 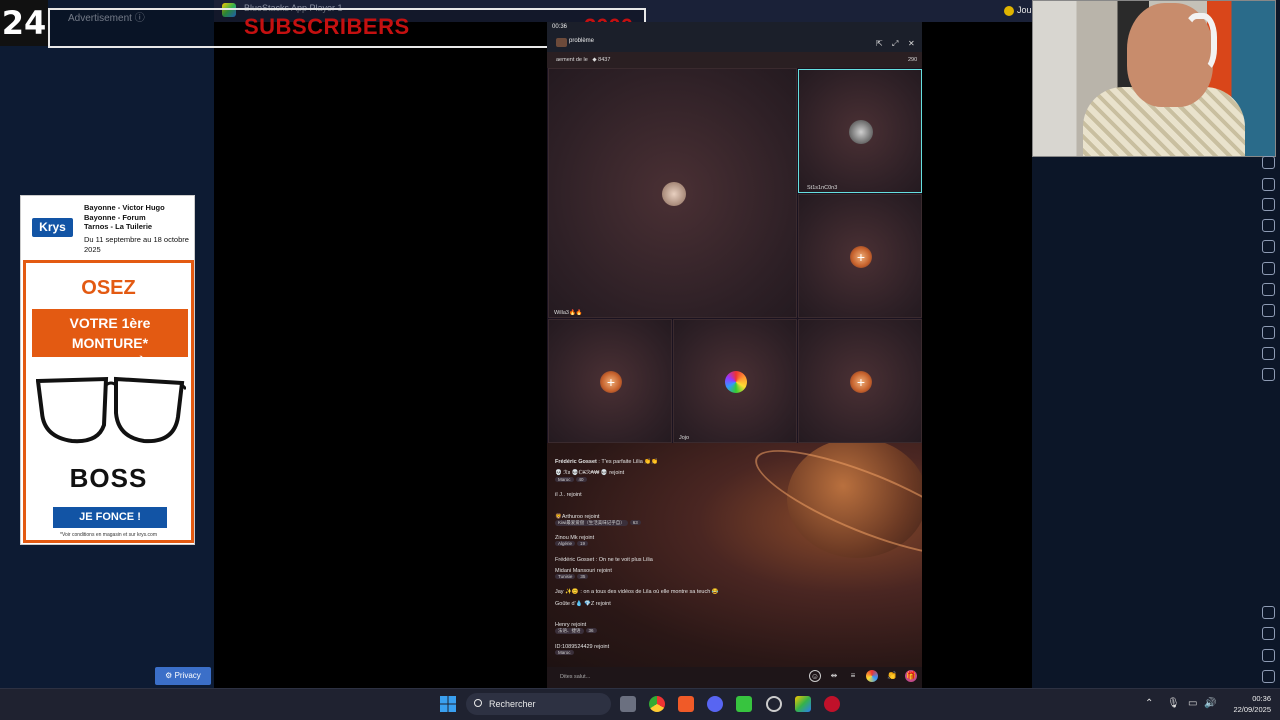 What do you see at coordinates (561, 42) in the screenshot?
I see `room-avatar` at bounding box center [561, 42].